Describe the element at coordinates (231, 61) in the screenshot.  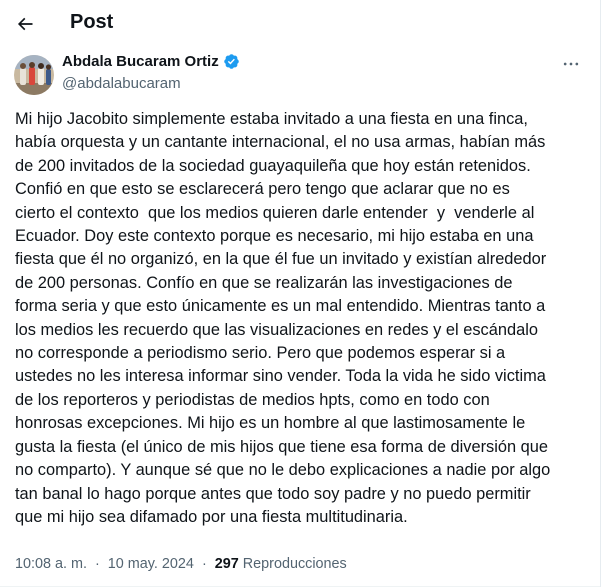
I see `verified-badge-icon` at that location.